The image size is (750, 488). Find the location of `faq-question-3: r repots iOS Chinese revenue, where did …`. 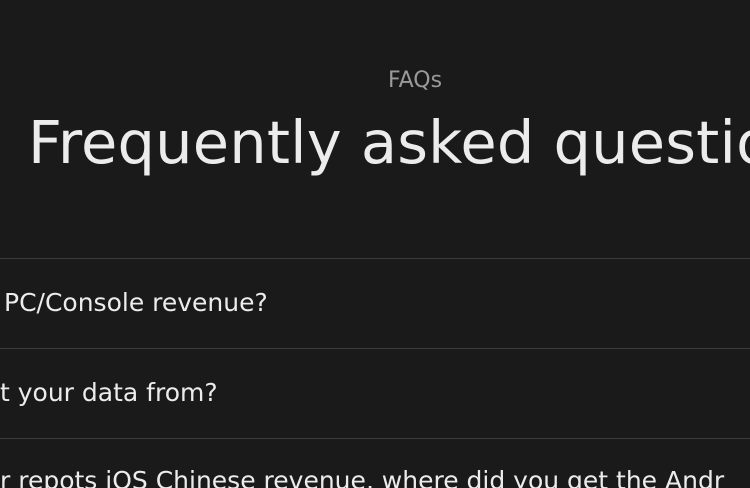

faq-question-3: r repots iOS Chinese revenue, where did … is located at coordinates (362, 477).